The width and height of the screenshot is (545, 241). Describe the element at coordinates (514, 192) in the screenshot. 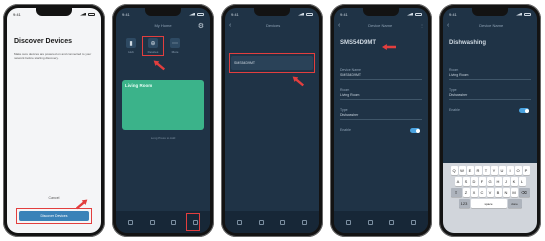

I see `key-m: M` at that location.